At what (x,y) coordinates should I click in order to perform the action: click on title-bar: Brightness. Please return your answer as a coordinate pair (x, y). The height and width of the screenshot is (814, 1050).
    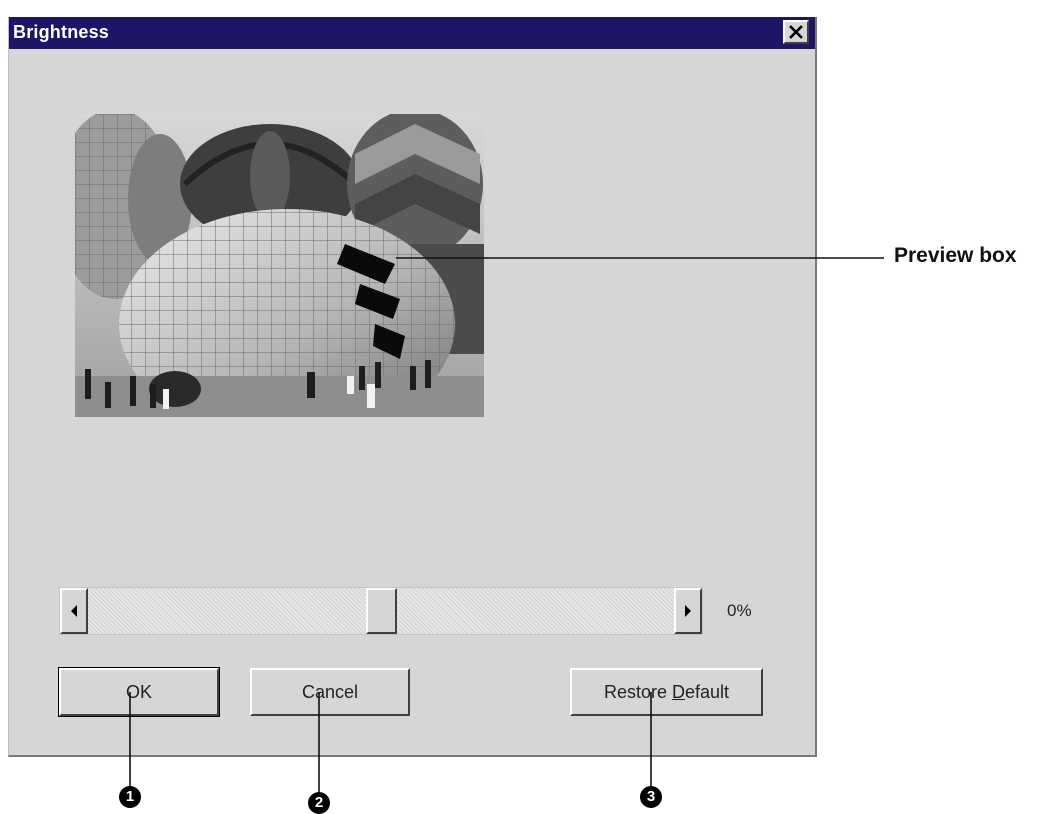
    Looking at the image, I should click on (412, 33).